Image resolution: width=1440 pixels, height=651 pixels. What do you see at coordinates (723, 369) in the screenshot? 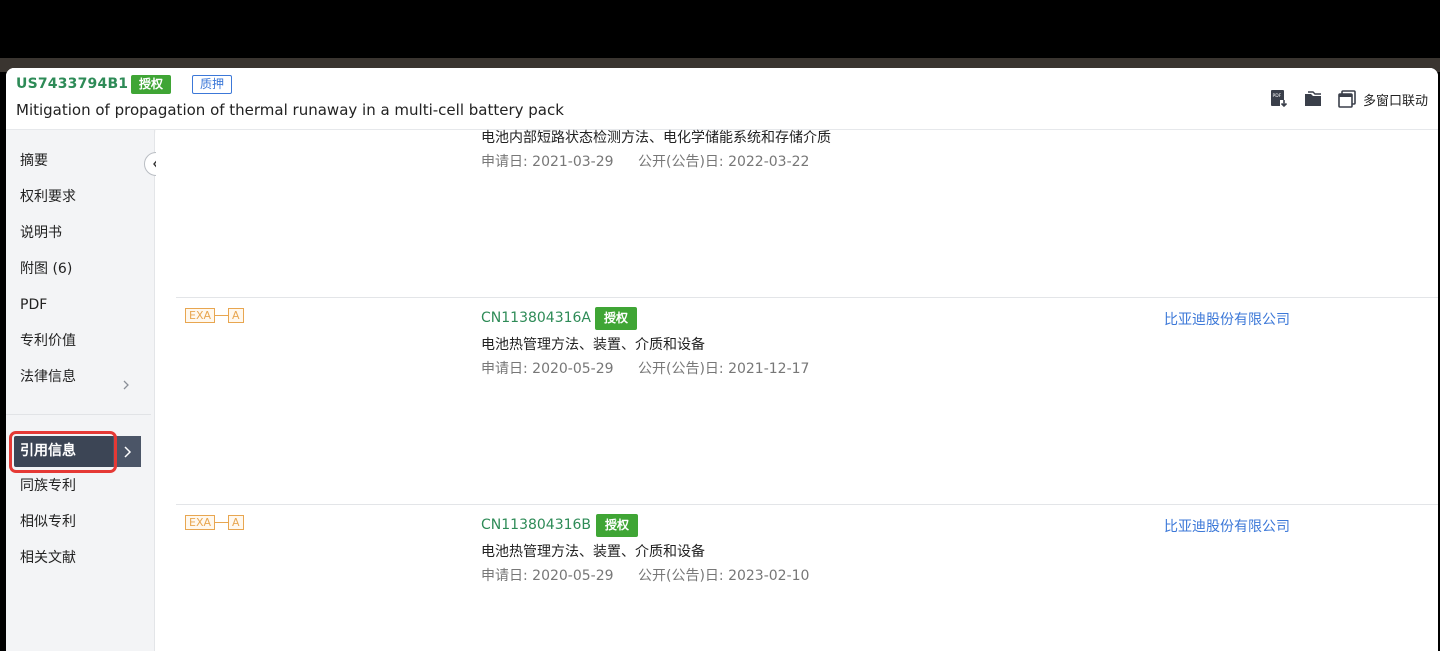
I see `publication-date: 公开(公告)日: 2021-12-17` at bounding box center [723, 369].